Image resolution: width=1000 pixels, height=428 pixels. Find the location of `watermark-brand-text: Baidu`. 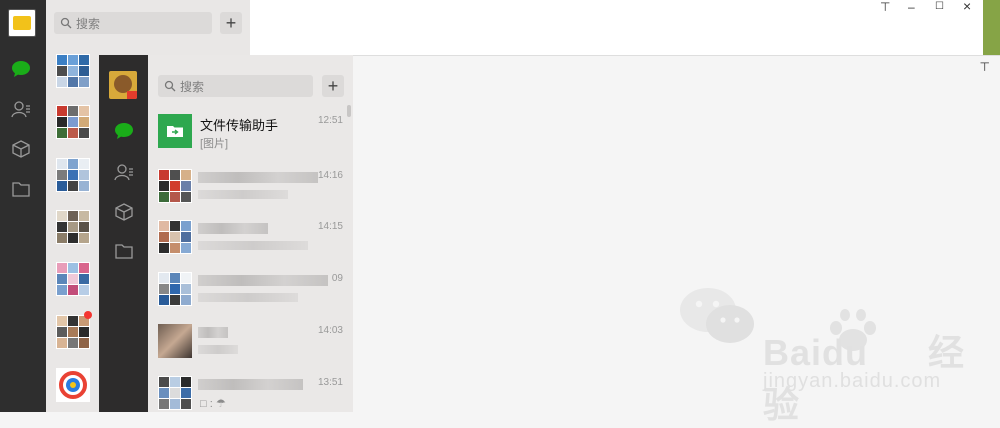

watermark-brand-text: Baidu is located at coordinates (816, 352).